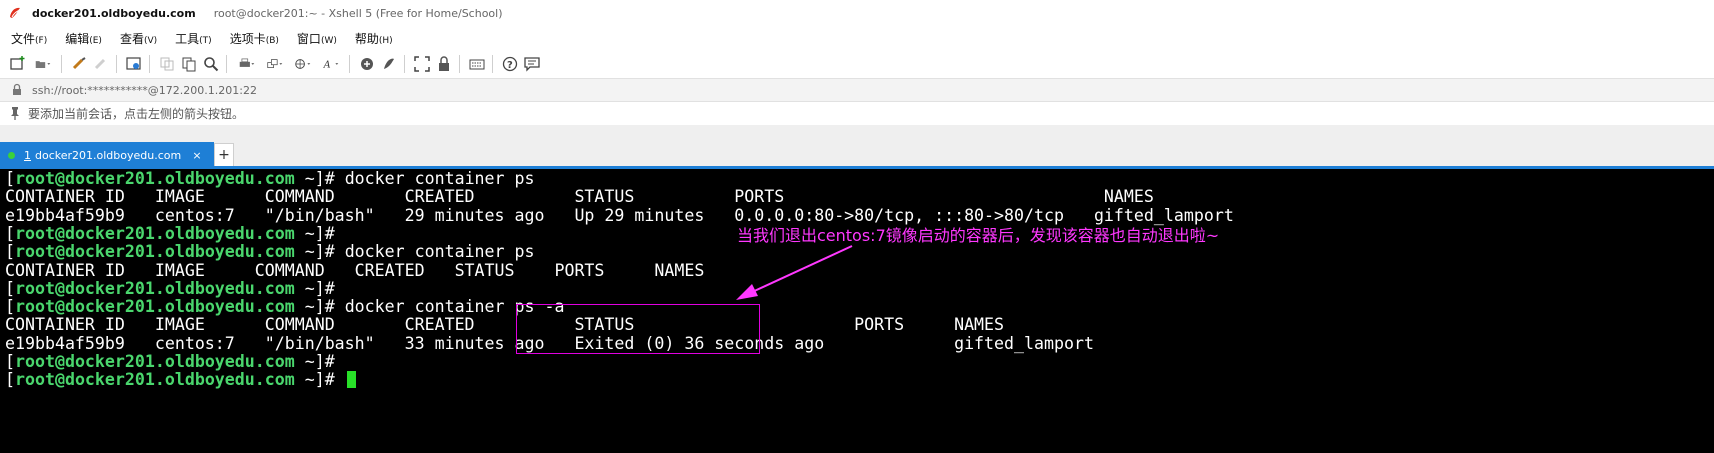  Describe the element at coordinates (43, 64) in the screenshot. I see `open-folder-icon` at that location.